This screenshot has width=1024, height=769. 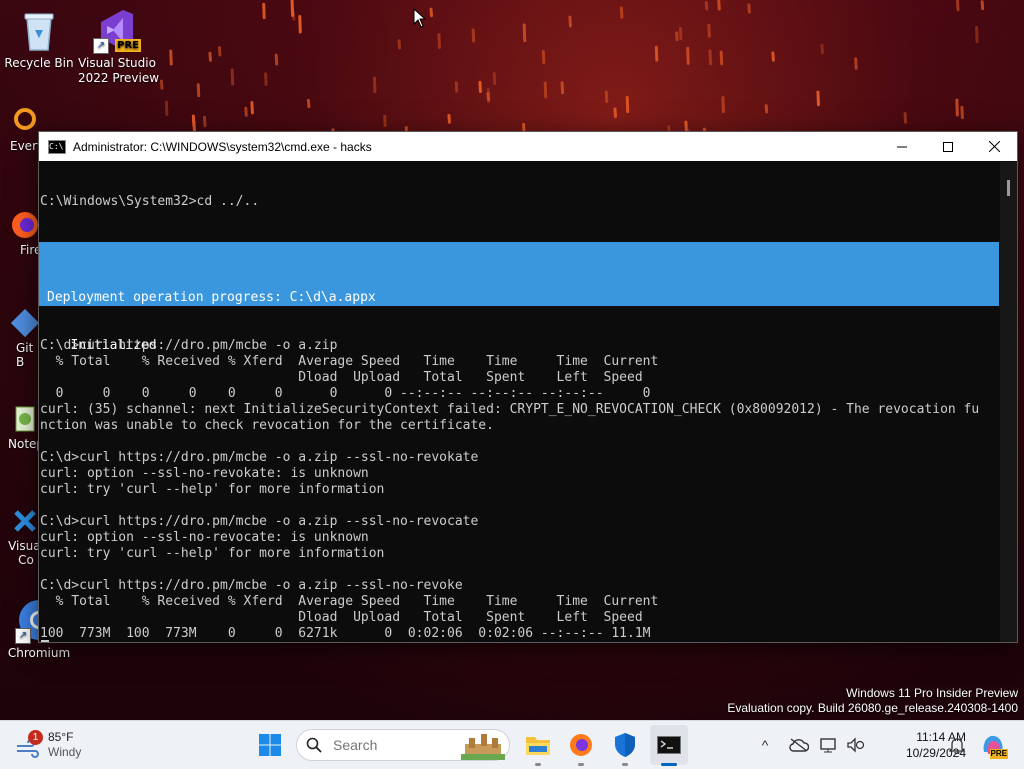 What do you see at coordinates (189, 345) in the screenshot?
I see `console-line: C:\d>curl https://dro.pm/mcbe -o a.zip` at bounding box center [189, 345].